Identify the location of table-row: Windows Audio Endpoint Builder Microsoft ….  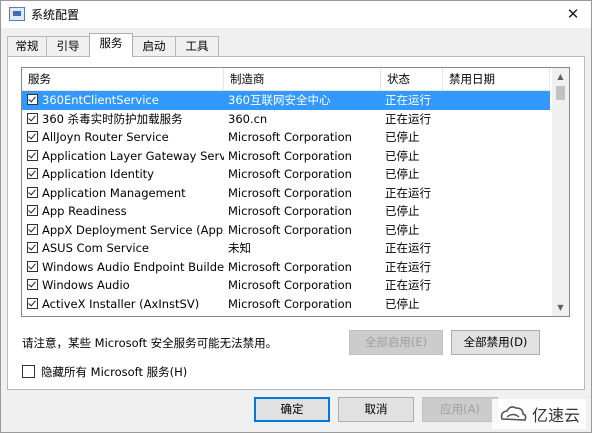
(286, 267).